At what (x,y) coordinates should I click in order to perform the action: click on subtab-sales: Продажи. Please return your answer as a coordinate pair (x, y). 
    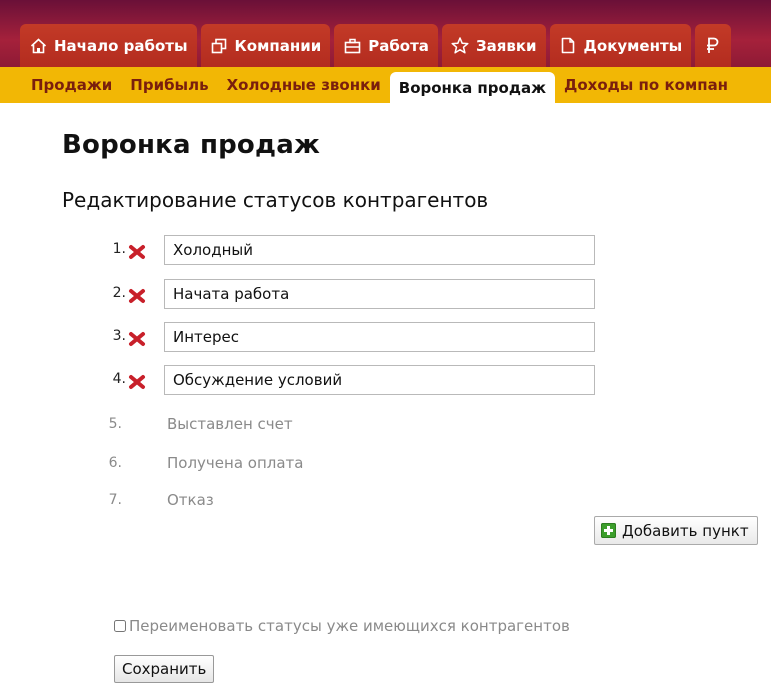
    Looking at the image, I should click on (71, 85).